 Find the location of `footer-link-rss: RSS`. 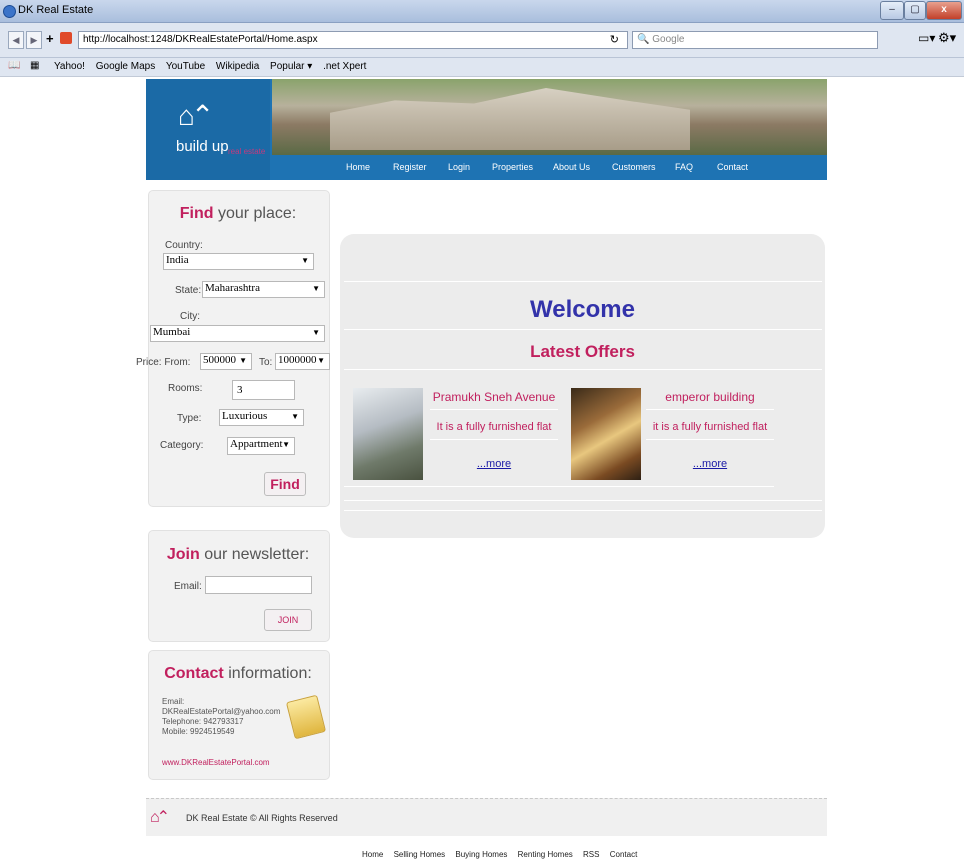

footer-link-rss: RSS is located at coordinates (591, 854).